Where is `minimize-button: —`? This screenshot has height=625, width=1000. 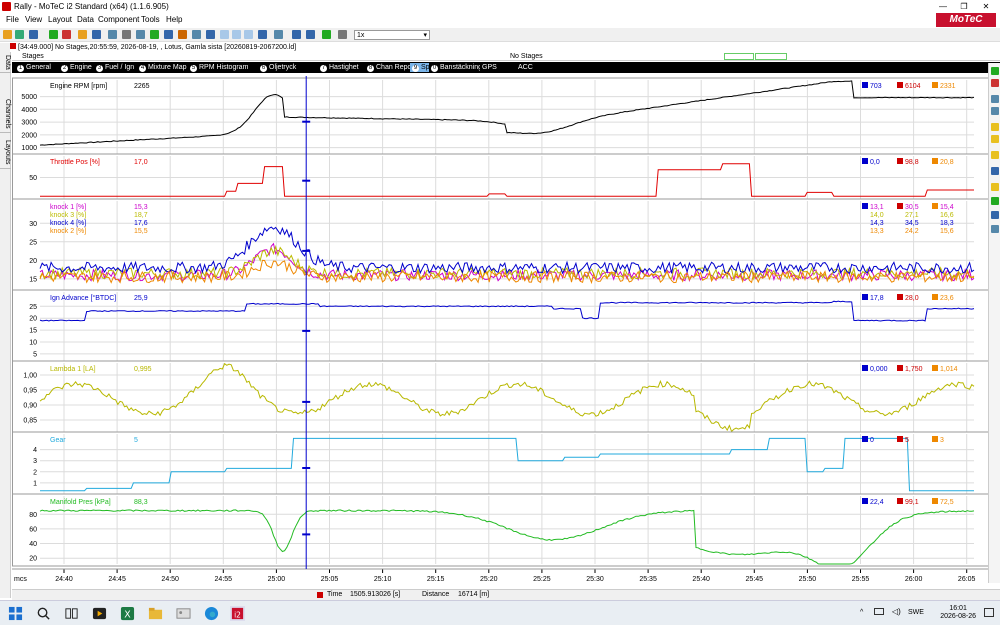 minimize-button: — is located at coordinates (943, 6).